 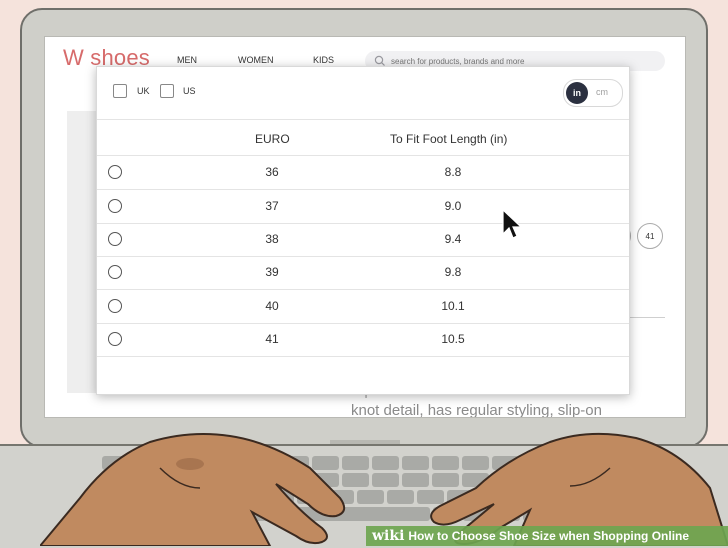 I want to click on unit-cm-option: cm, so click(x=602, y=92).